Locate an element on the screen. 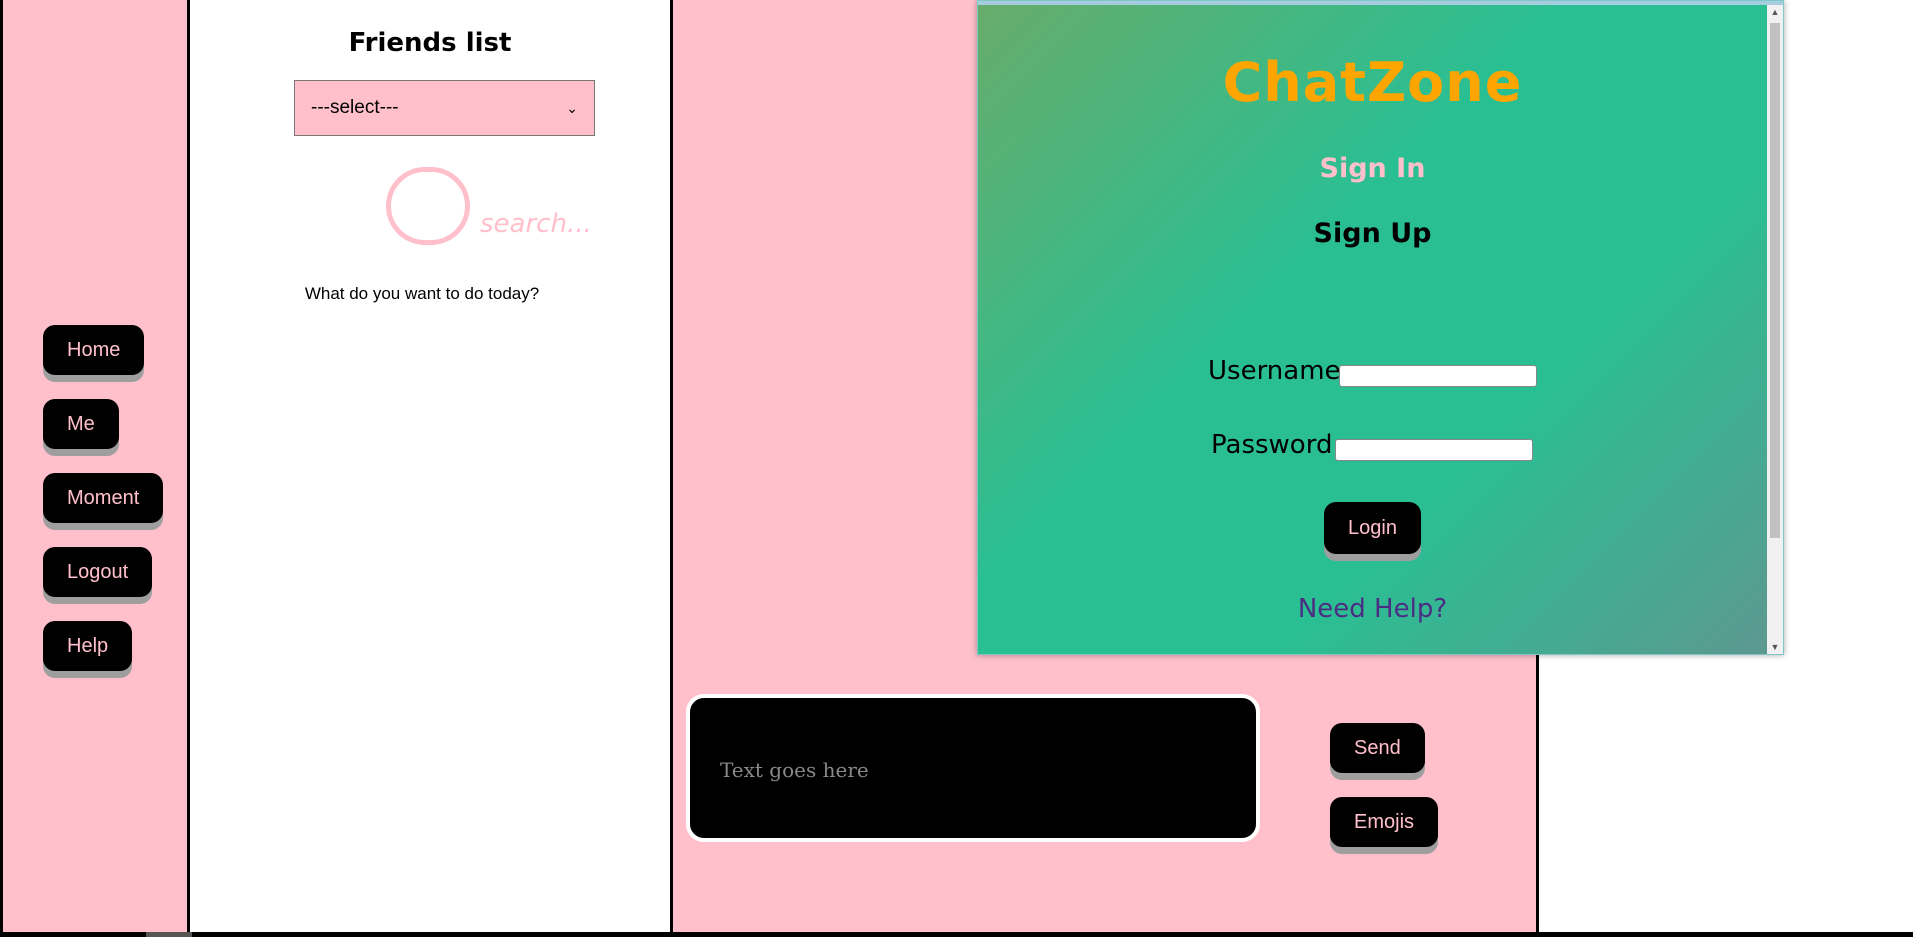  side-nav: Home Me Moment Logout Help is located at coordinates (95, 466).